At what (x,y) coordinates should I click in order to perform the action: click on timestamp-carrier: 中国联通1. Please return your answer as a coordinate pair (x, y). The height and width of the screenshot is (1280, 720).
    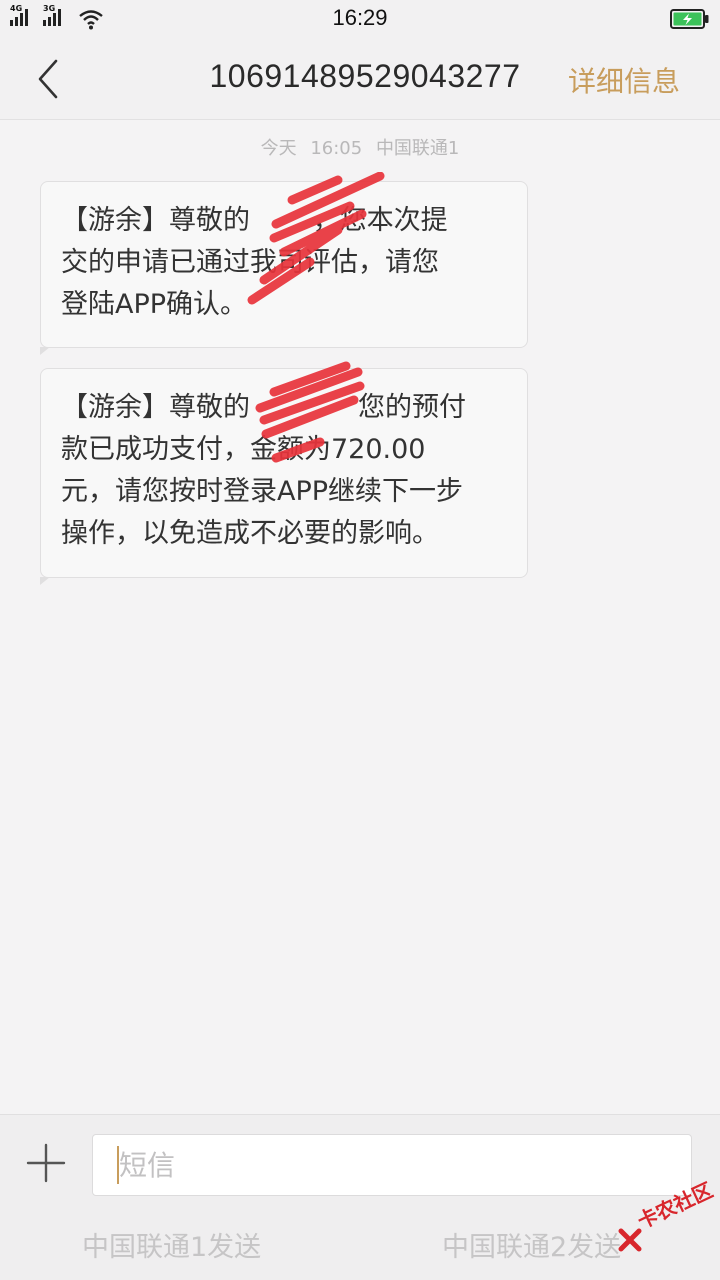
    Looking at the image, I should click on (417, 148).